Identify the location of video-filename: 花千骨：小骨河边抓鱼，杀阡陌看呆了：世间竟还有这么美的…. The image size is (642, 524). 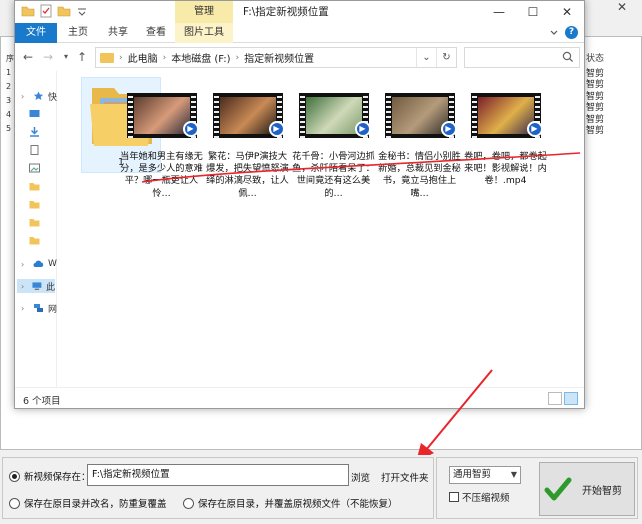
(333, 175).